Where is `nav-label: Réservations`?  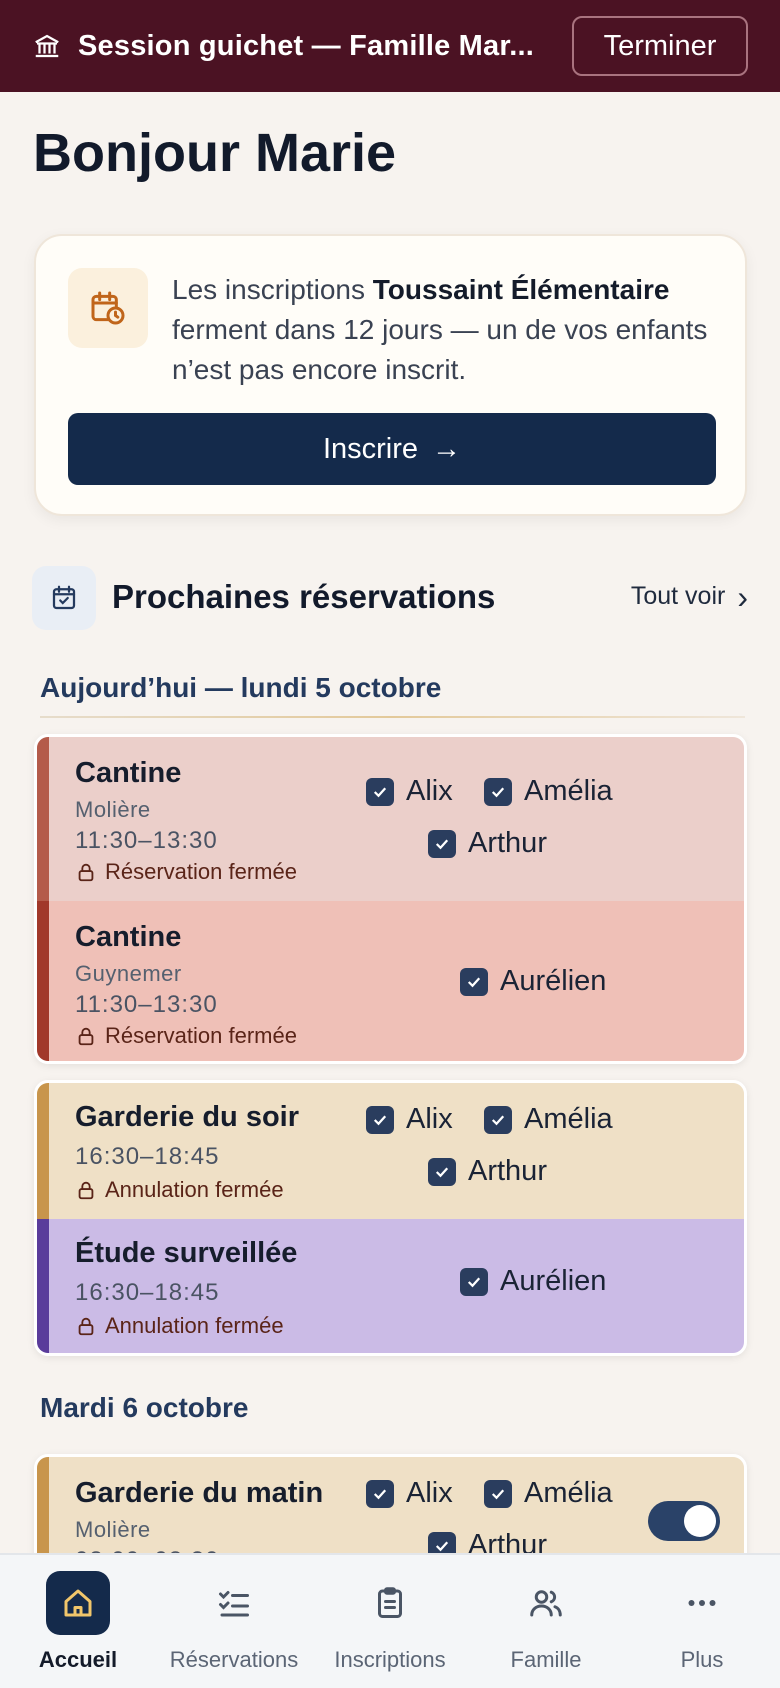
nav-label: Réservations is located at coordinates (234, 1659).